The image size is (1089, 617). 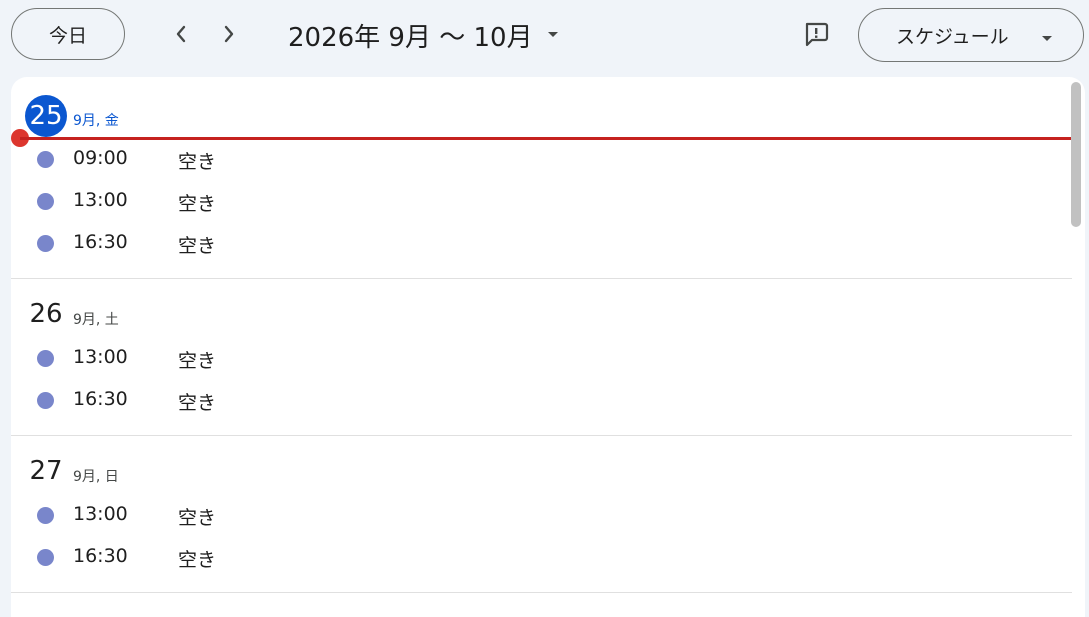 I want to click on prev-period-button, so click(x=181, y=34).